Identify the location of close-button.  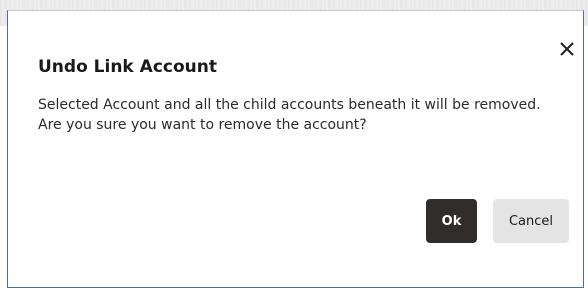
(567, 49).